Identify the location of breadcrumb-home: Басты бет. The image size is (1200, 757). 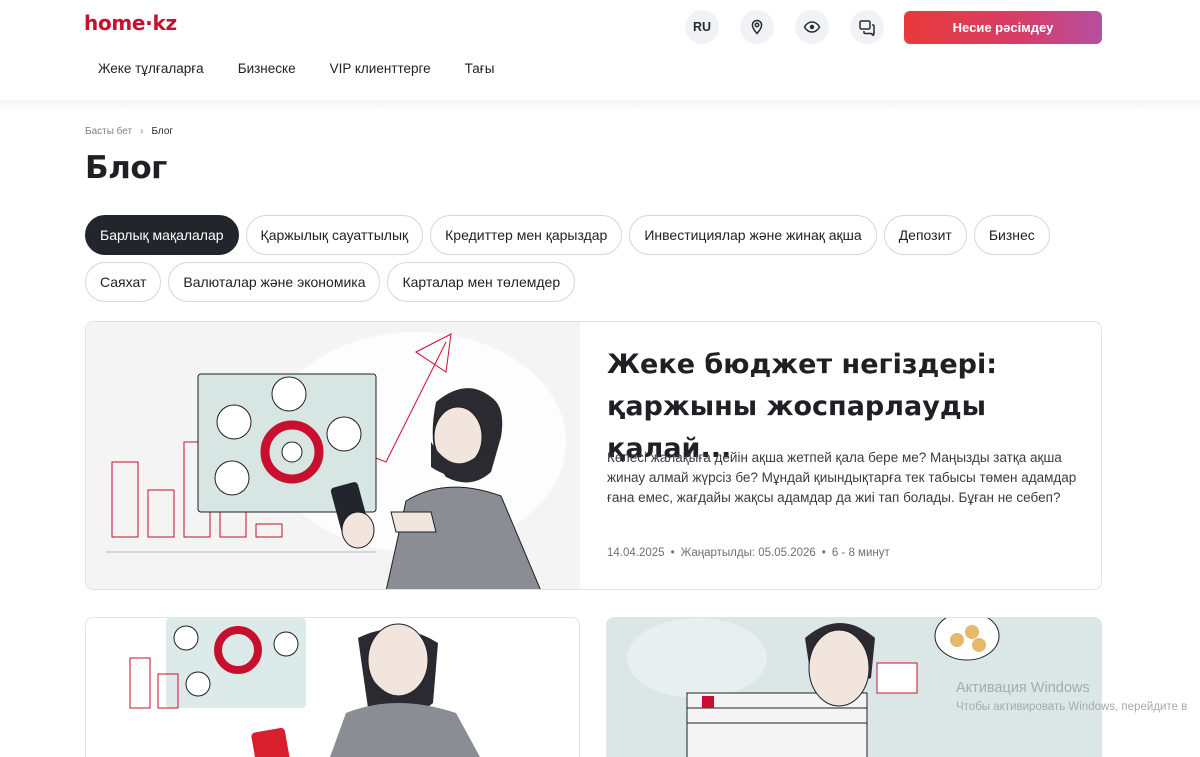
(108, 131).